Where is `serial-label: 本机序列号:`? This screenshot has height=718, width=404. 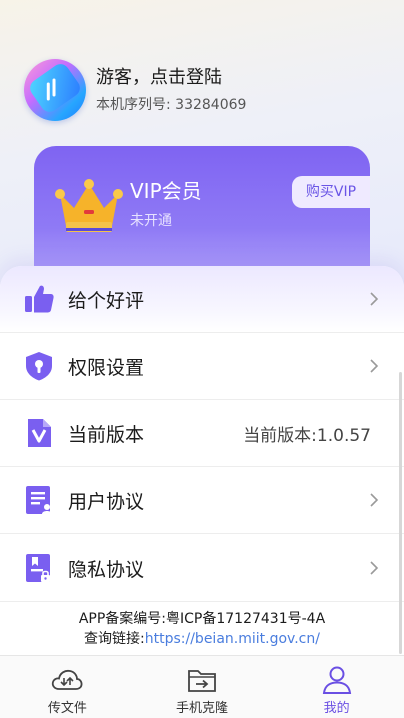
serial-label: 本机序列号: is located at coordinates (133, 105).